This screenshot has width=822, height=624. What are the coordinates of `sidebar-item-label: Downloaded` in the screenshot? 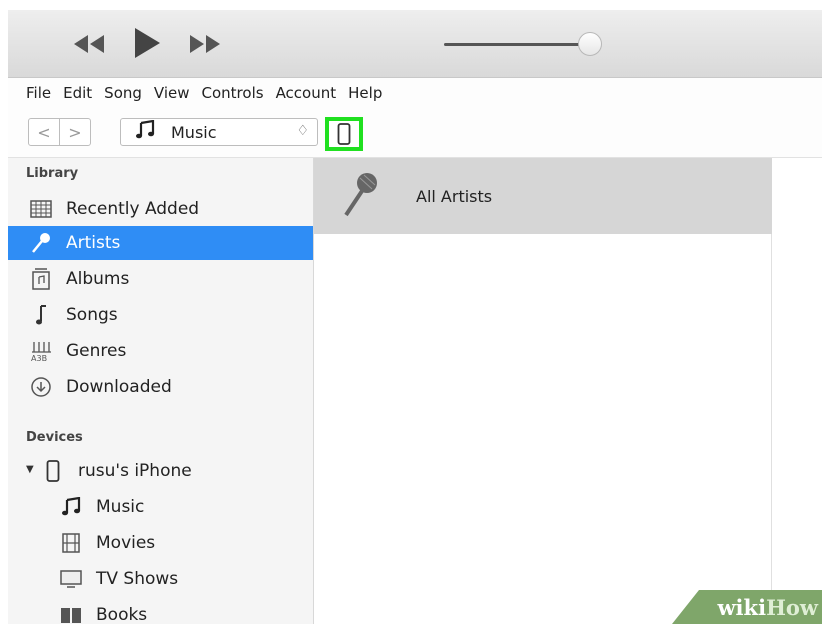 It's located at (119, 387).